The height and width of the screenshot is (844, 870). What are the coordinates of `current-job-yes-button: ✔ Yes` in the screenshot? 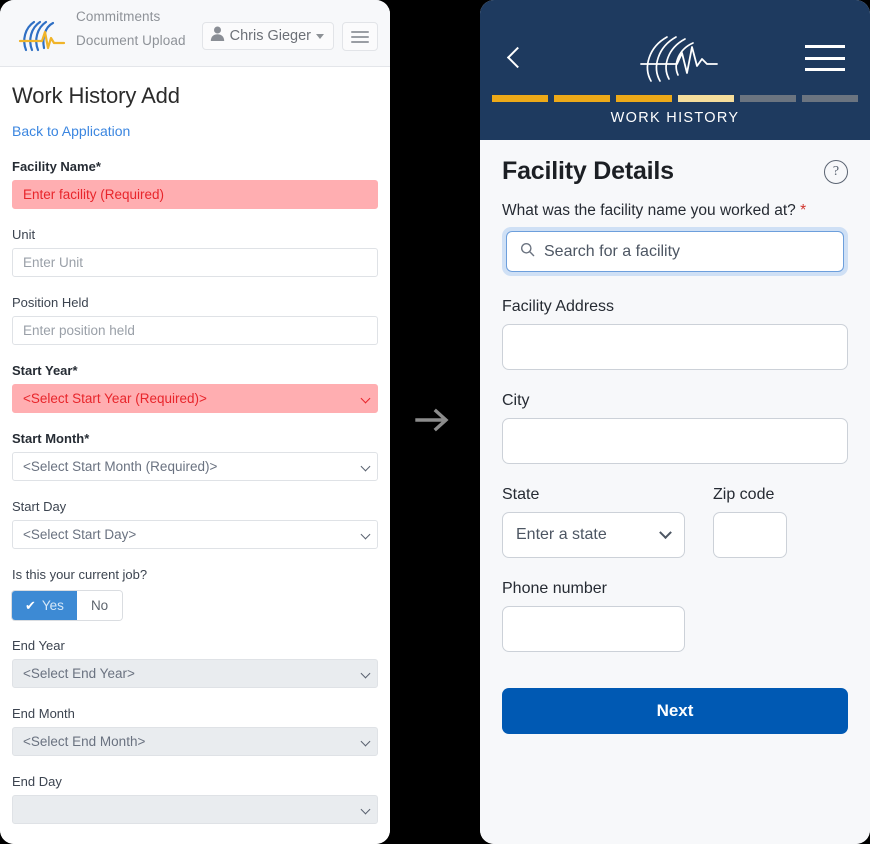 It's located at (44, 605).